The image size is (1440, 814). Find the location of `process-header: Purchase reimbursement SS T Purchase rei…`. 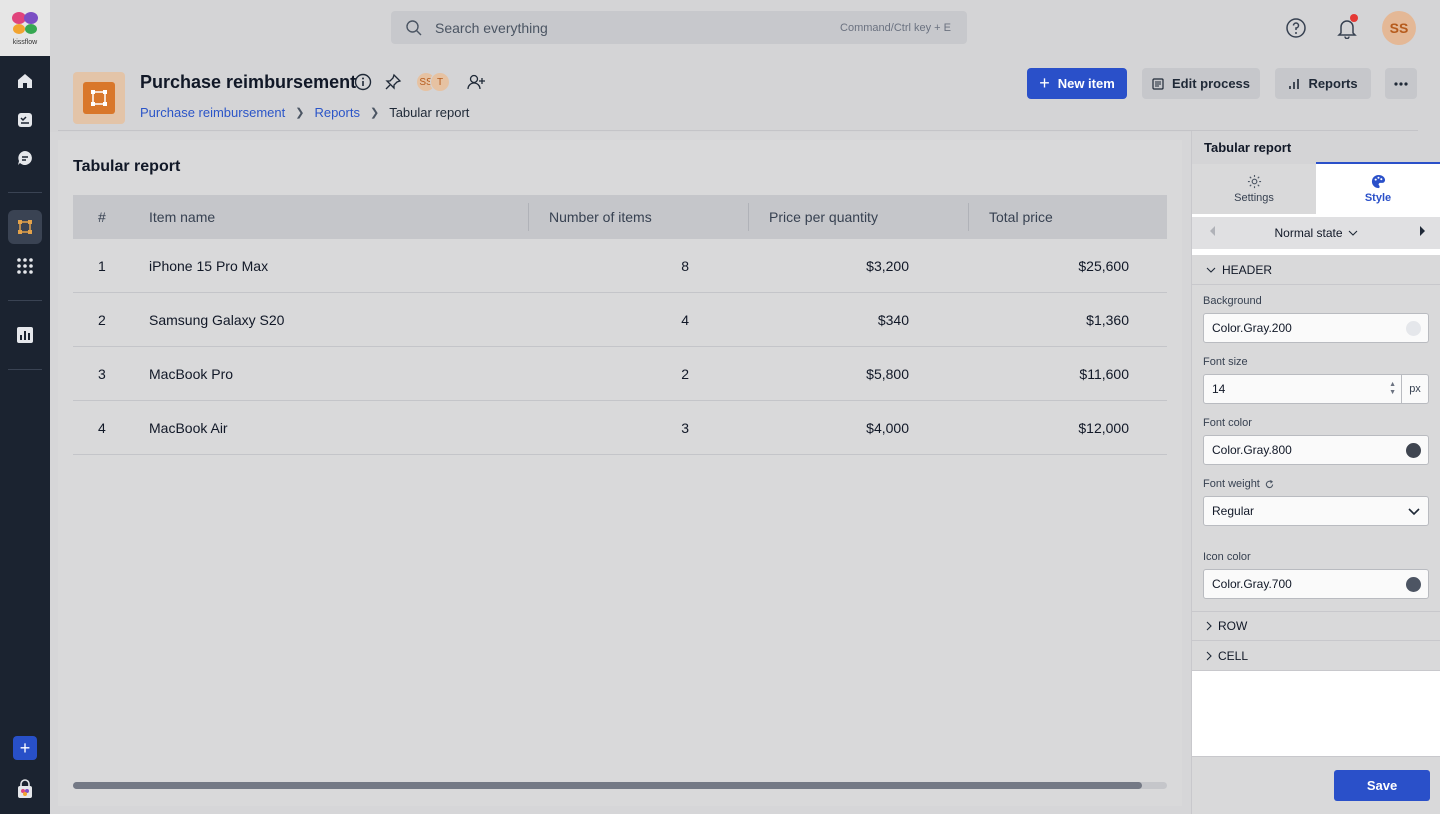

process-header: Purchase reimbursement SS T Purchase rei… is located at coordinates (745, 94).